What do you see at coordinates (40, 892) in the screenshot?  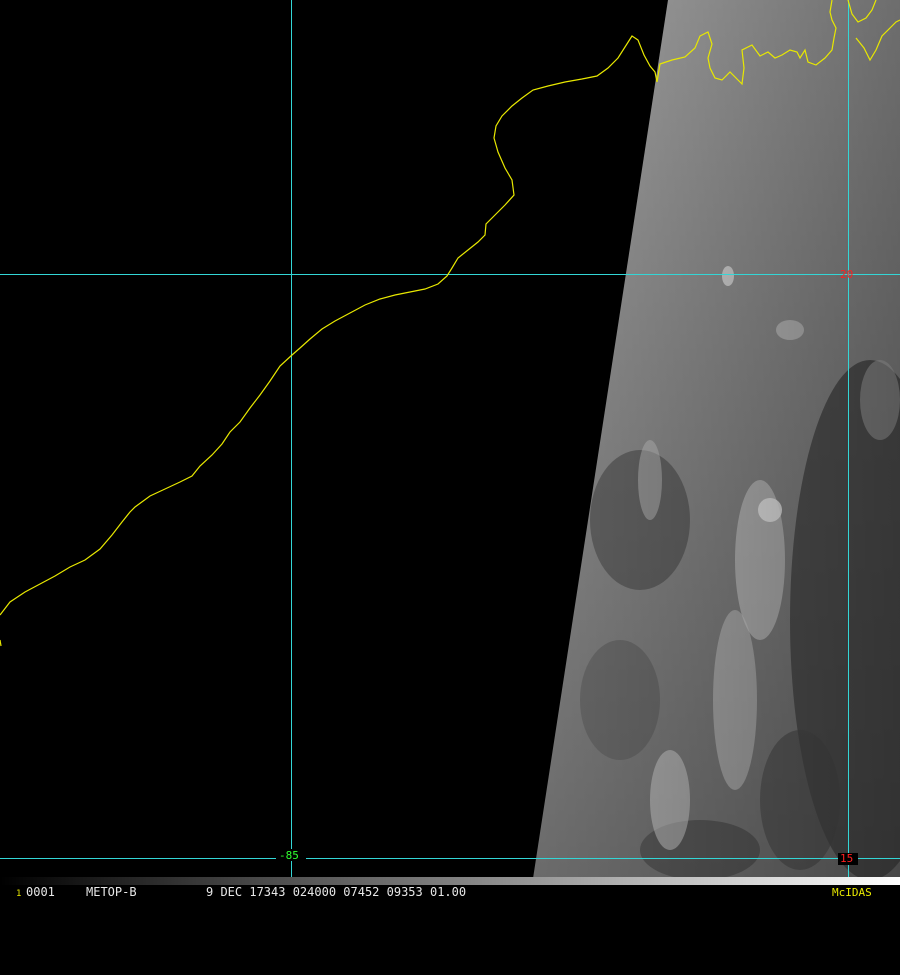 I see `frame-id: 0001` at bounding box center [40, 892].